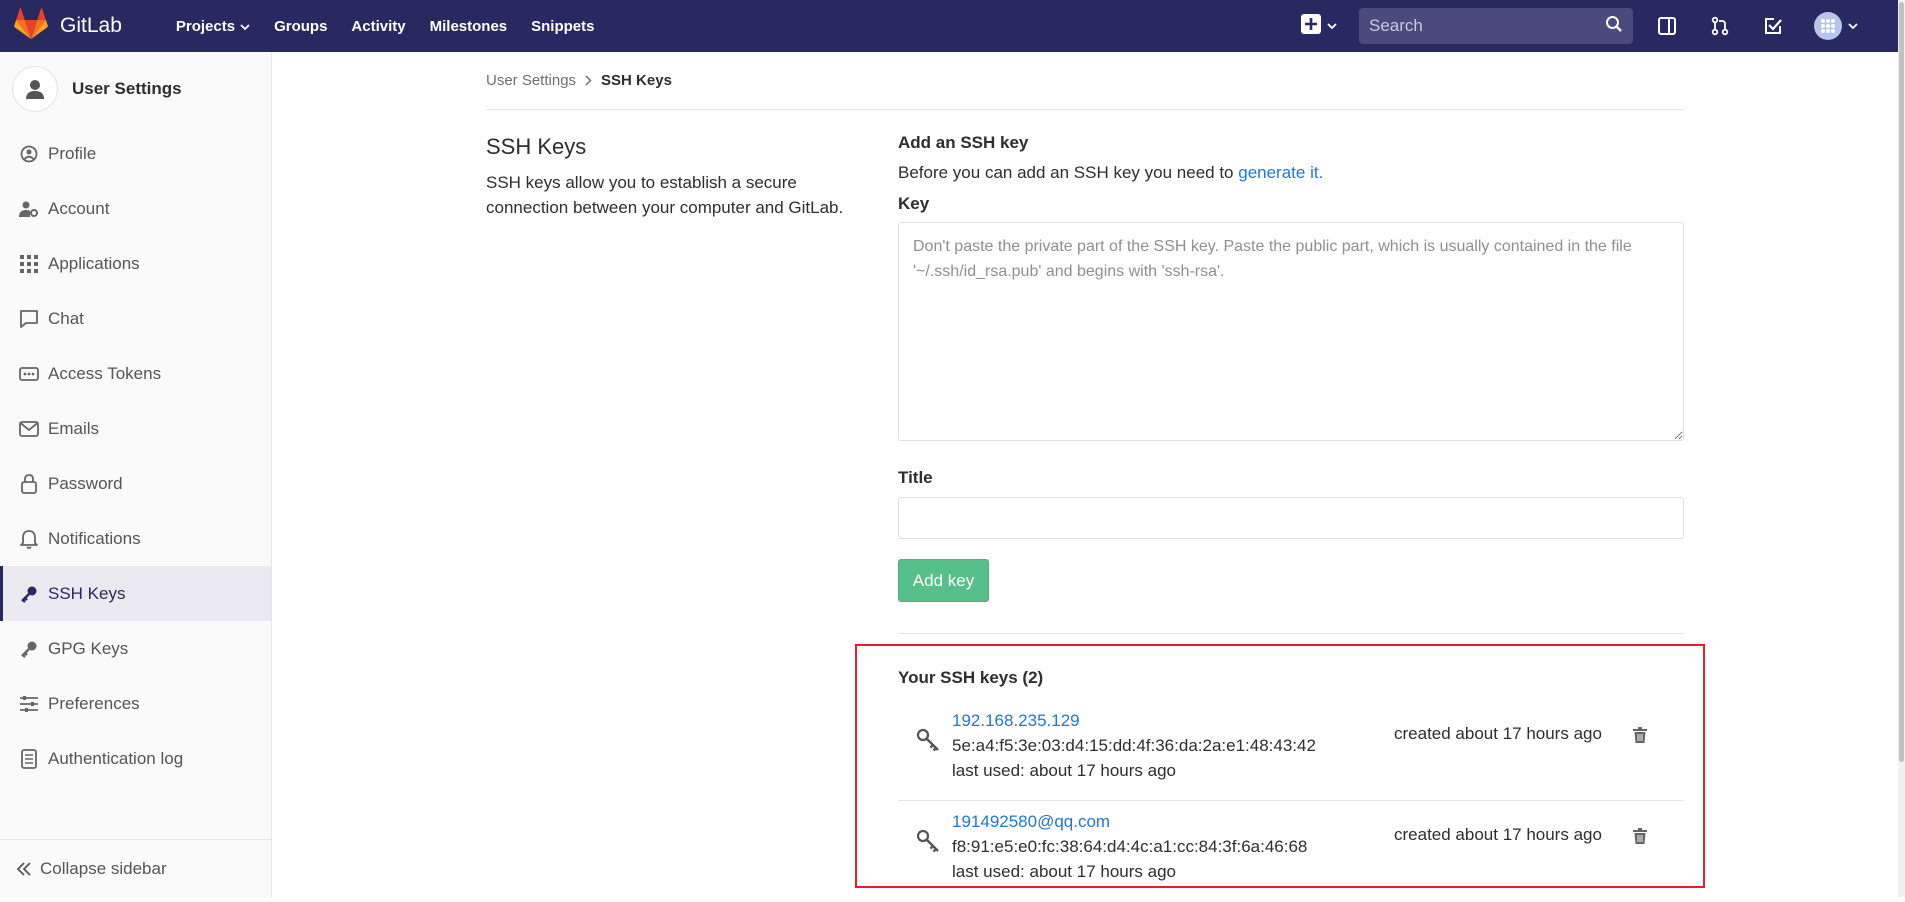 The image size is (1905, 902). I want to click on plus-square-icon, so click(1311, 26).